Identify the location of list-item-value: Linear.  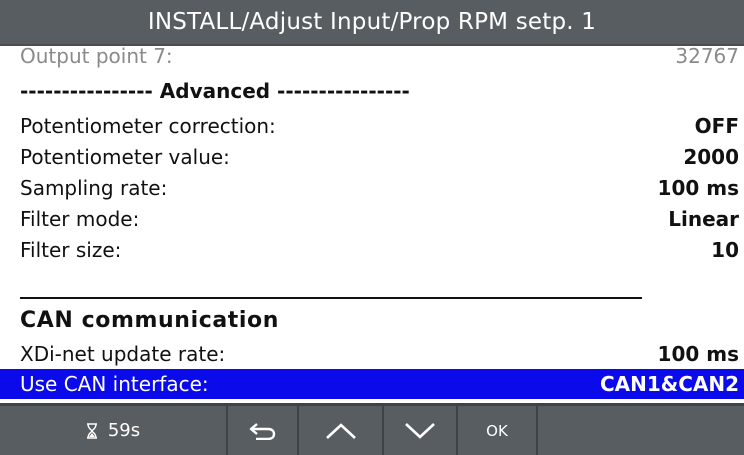
(703, 219).